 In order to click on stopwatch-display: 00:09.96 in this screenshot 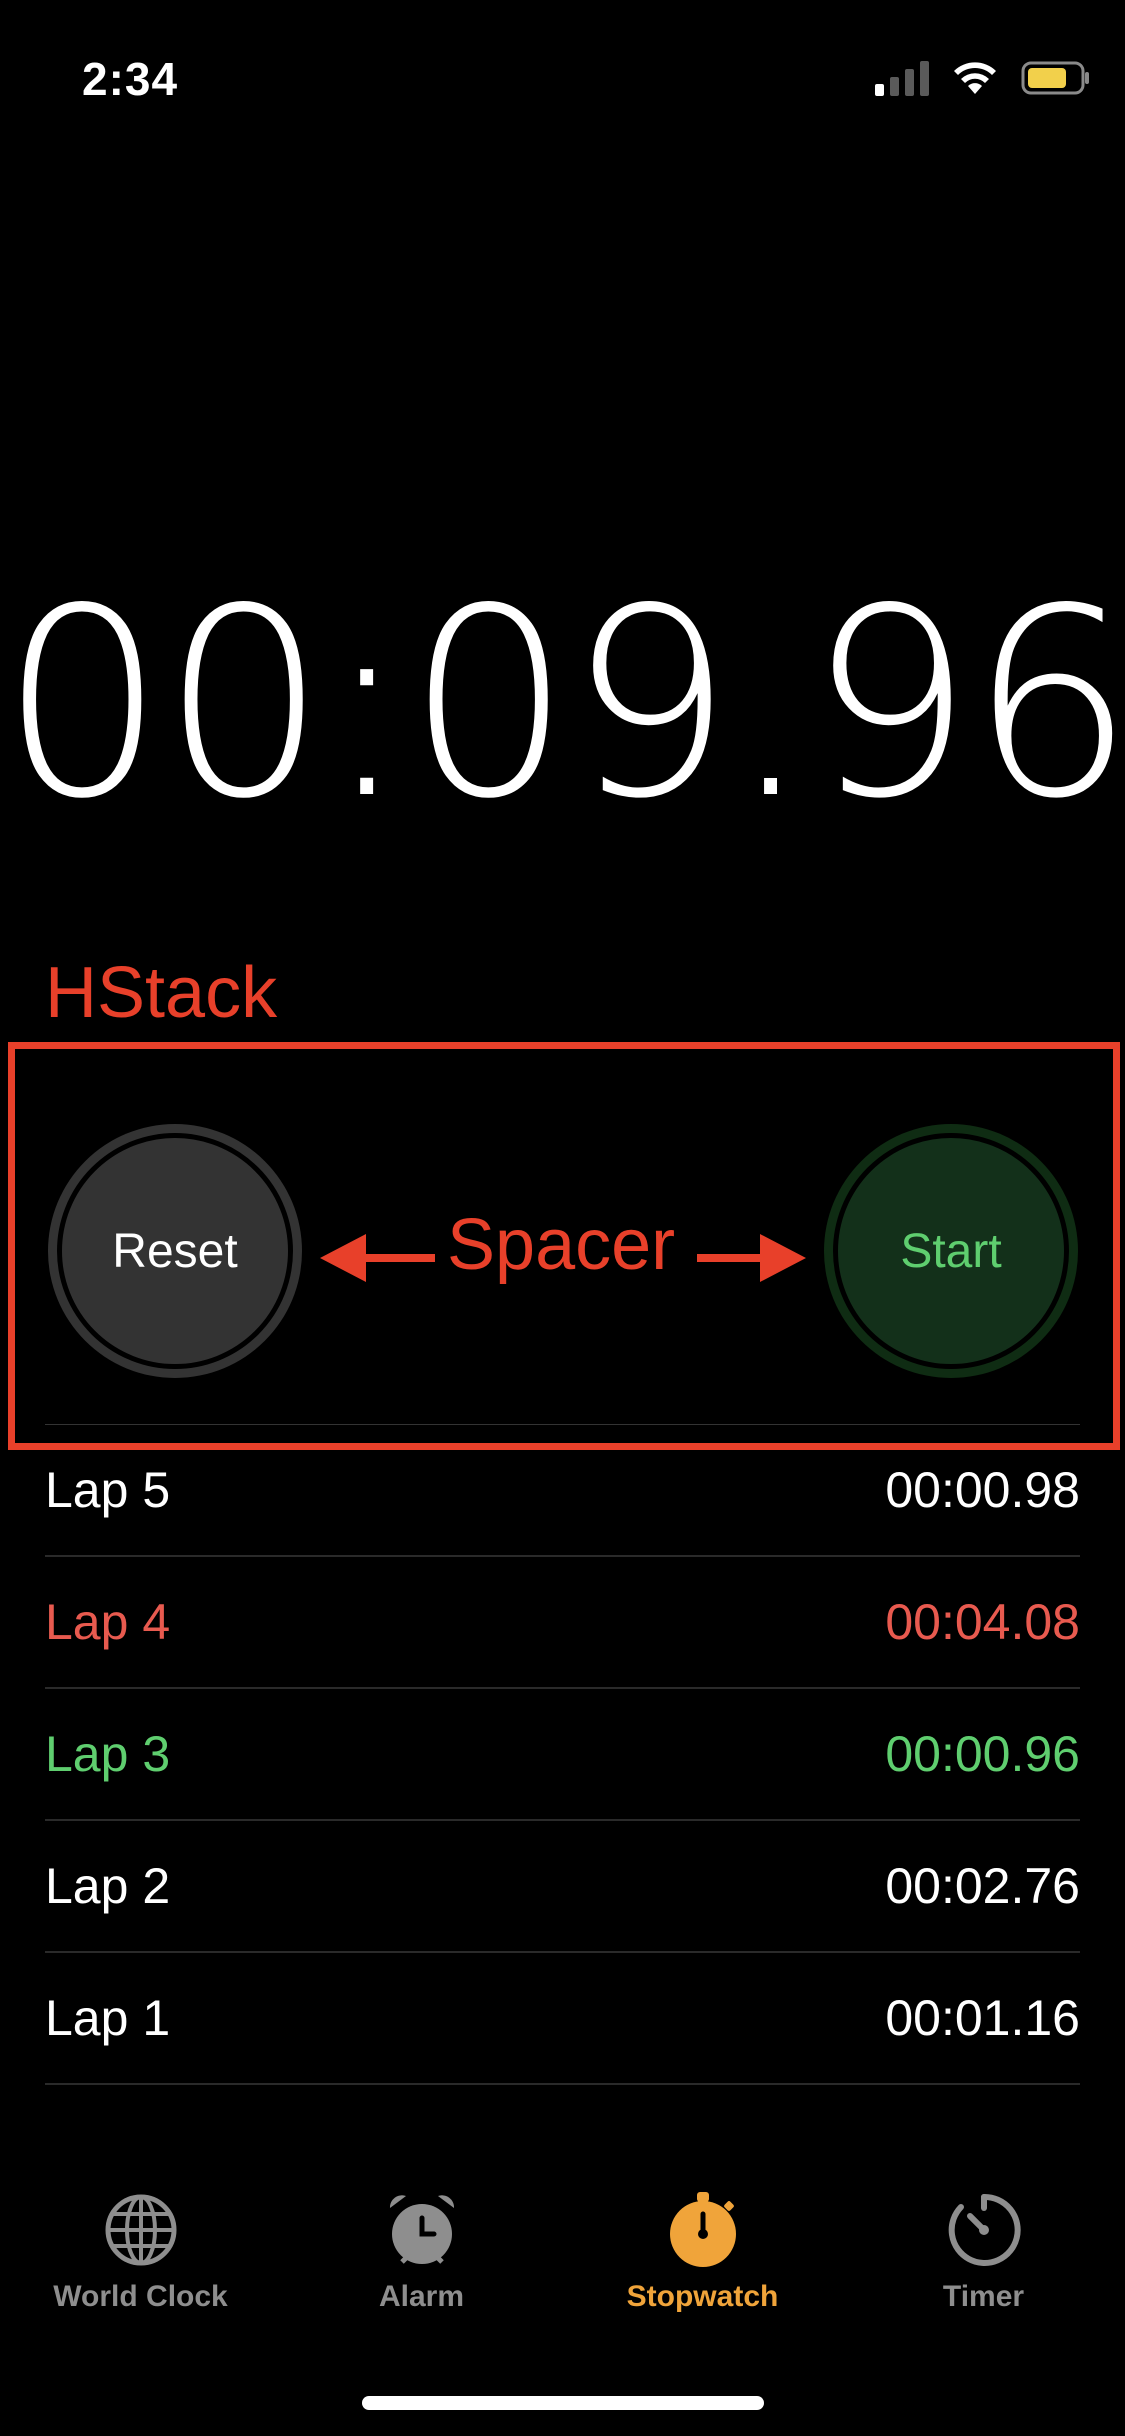, I will do `click(562, 705)`.